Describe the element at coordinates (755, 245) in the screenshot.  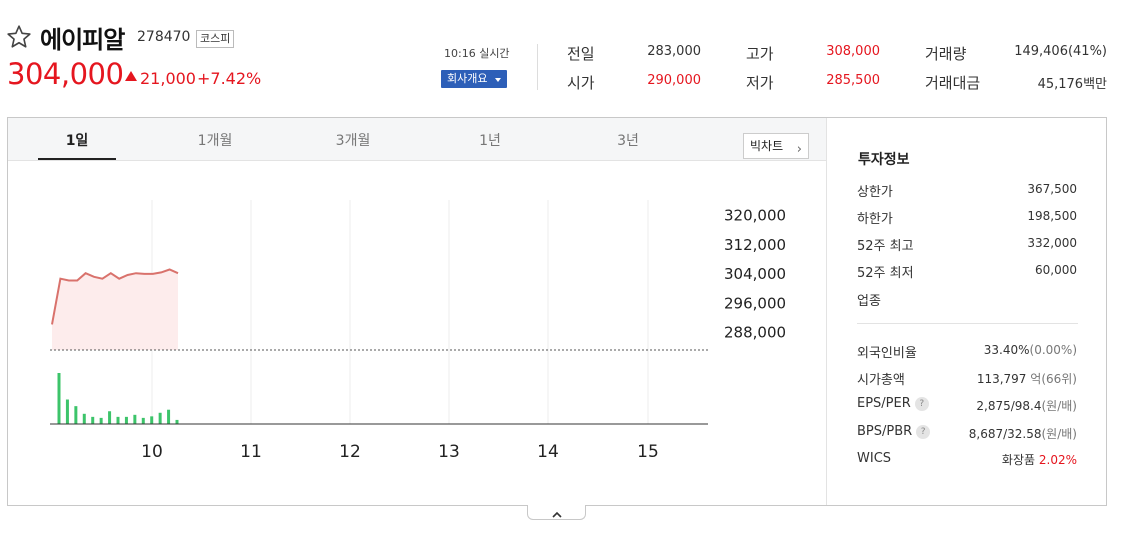
I see `y-tick-label: 312,000` at that location.